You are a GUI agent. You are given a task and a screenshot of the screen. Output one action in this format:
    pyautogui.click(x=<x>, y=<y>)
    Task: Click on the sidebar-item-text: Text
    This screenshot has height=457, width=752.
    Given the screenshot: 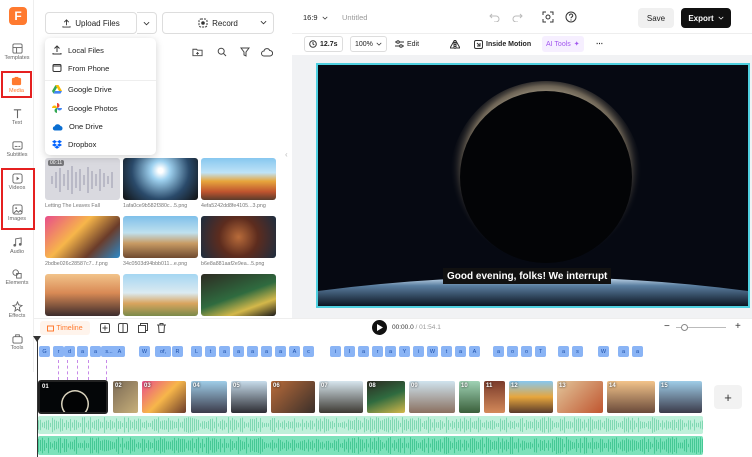 What is the action you would take?
    pyautogui.click(x=17, y=120)
    